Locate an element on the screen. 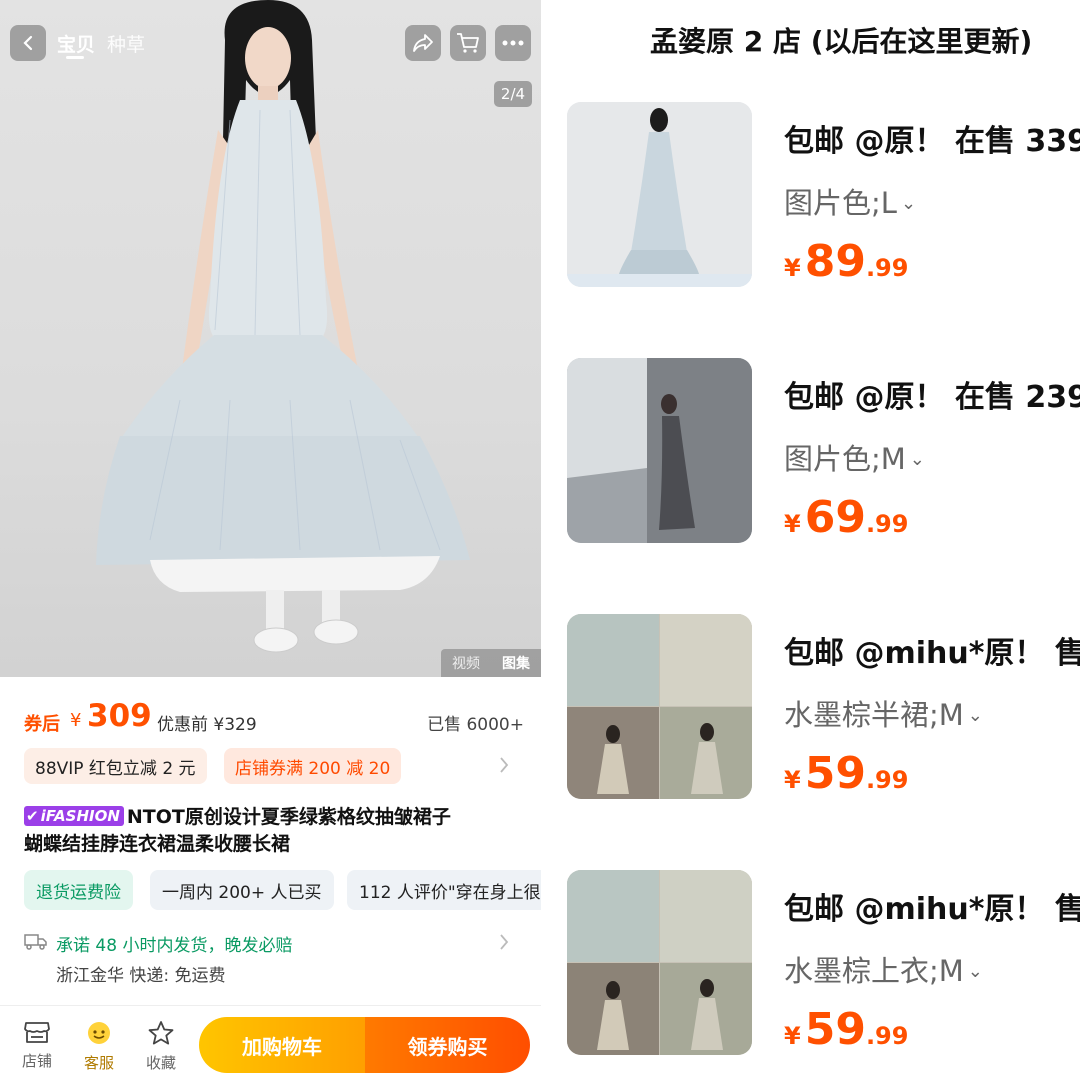 The height and width of the screenshot is (1080, 1080). back-icon is located at coordinates (28, 43).